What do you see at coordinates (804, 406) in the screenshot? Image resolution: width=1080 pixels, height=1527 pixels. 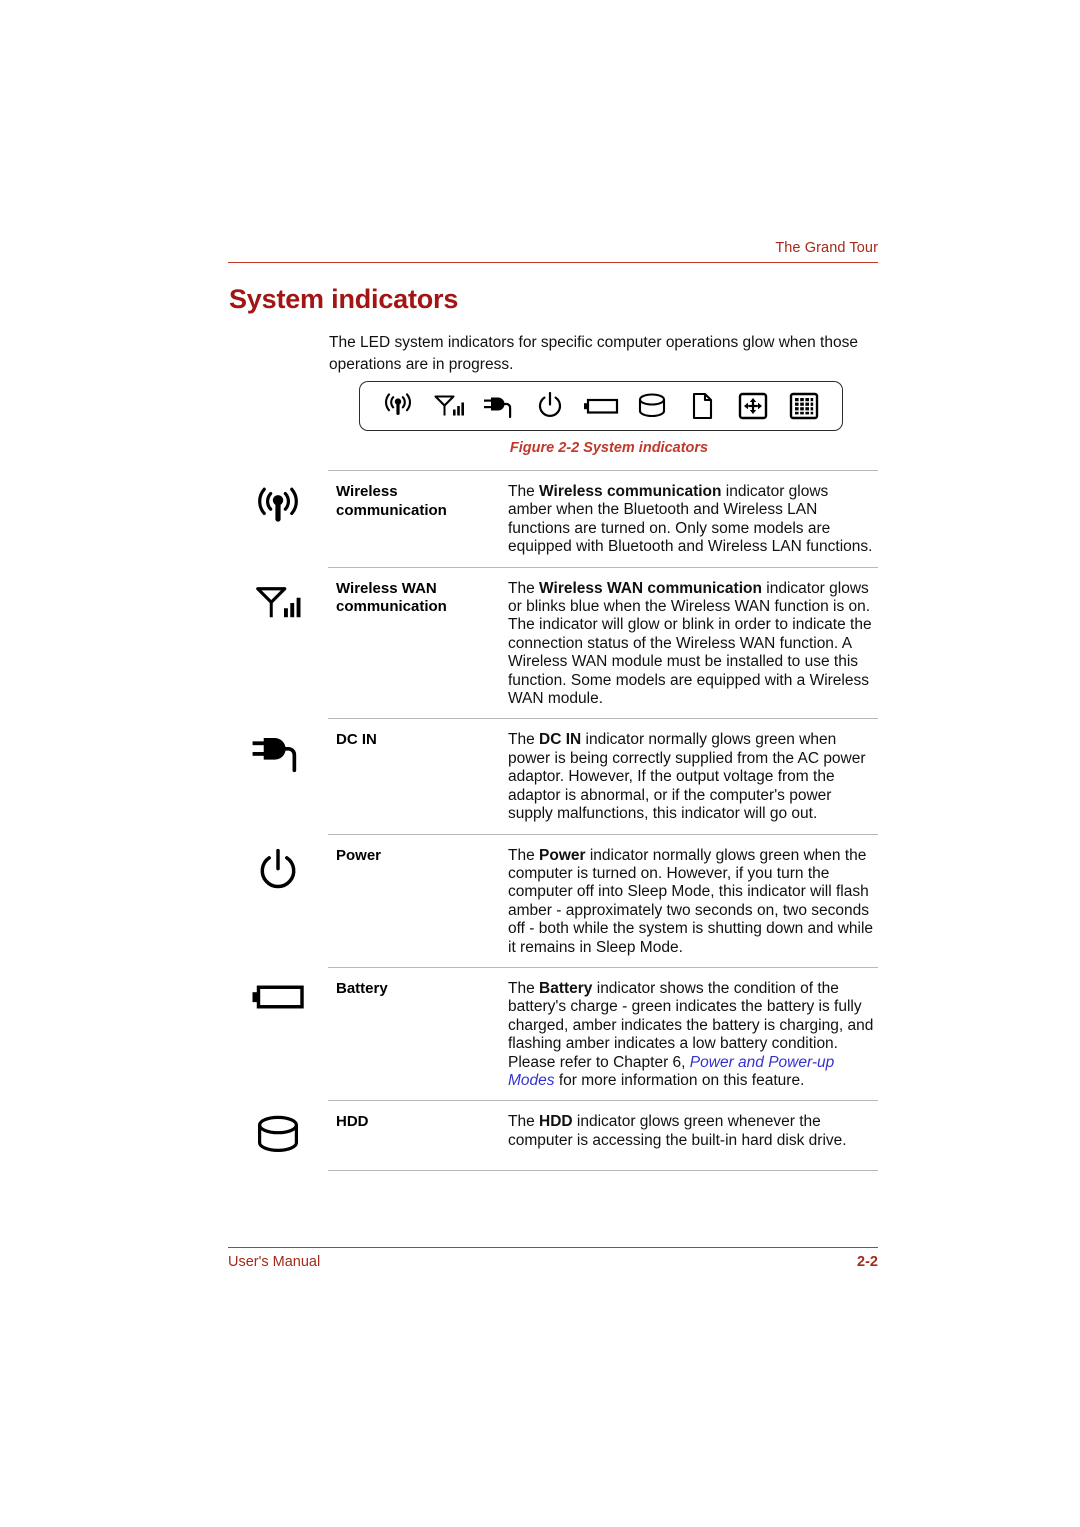 I see `keypad-icon` at bounding box center [804, 406].